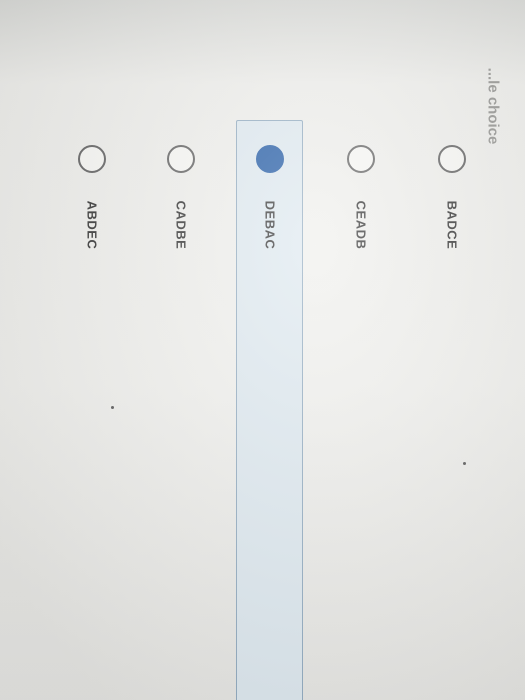 Image resolution: width=525 pixels, height=700 pixels. What do you see at coordinates (361, 197) in the screenshot?
I see `answer-option-ceadb: CEADB` at bounding box center [361, 197].